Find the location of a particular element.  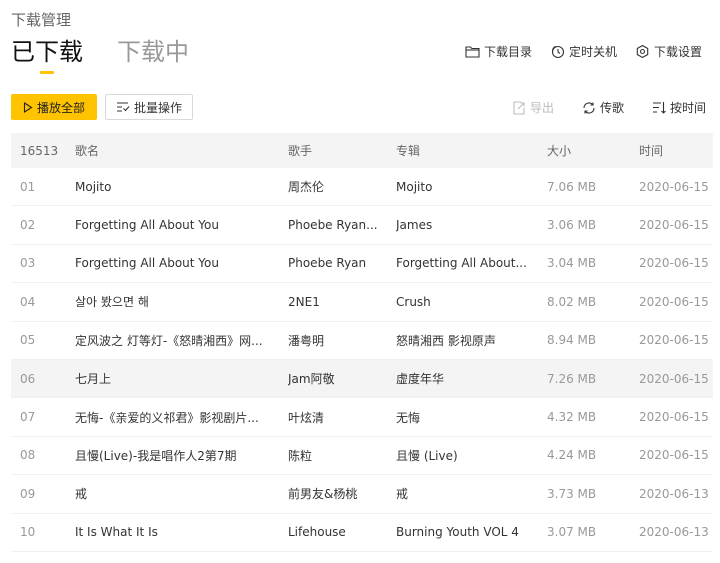

album-name: 无悔 is located at coordinates (471, 417).